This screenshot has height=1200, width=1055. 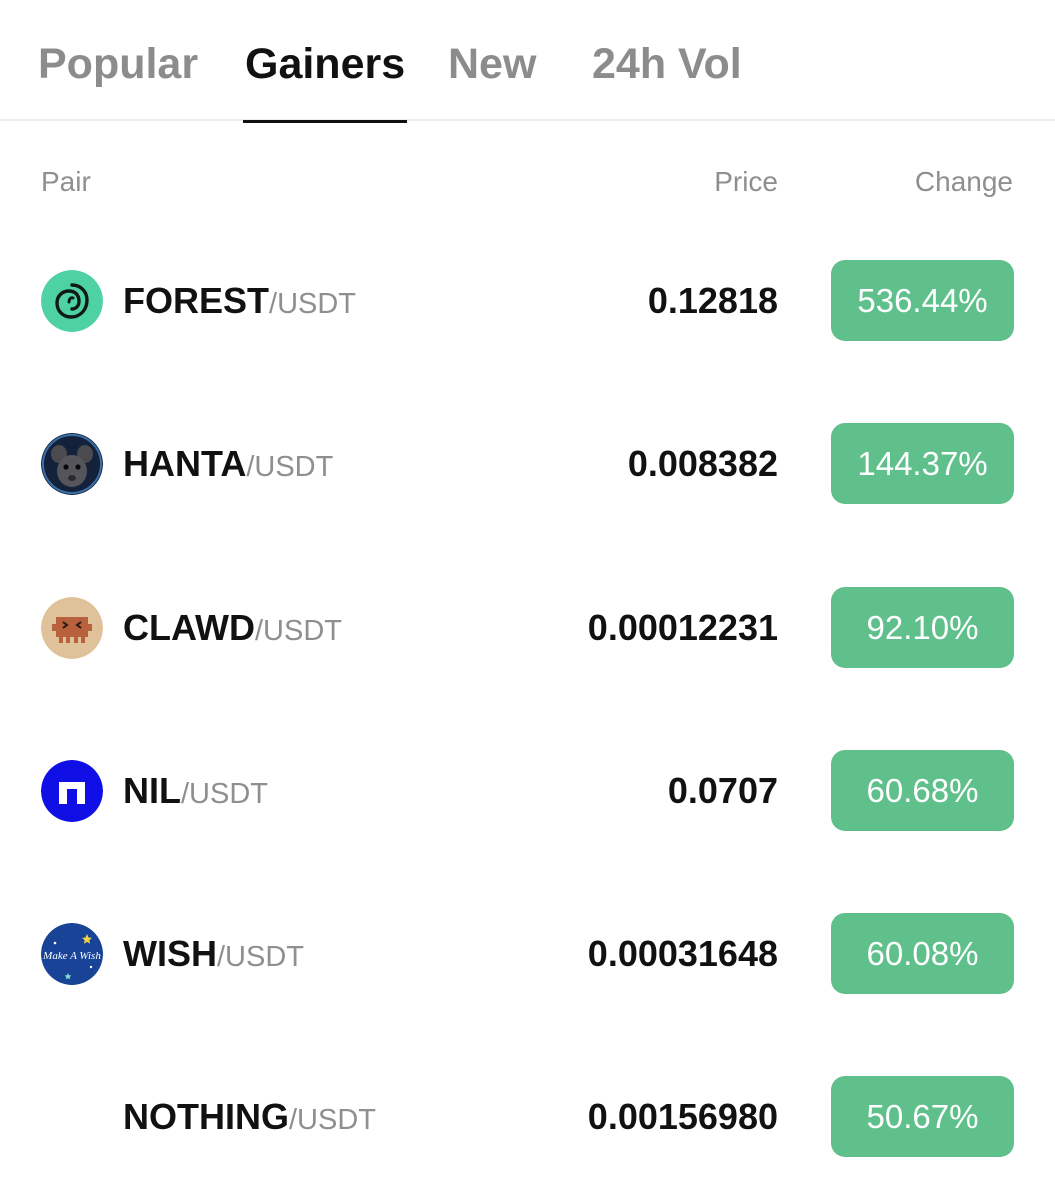 I want to click on pair-name: WISH/USDT, so click(x=213, y=953).